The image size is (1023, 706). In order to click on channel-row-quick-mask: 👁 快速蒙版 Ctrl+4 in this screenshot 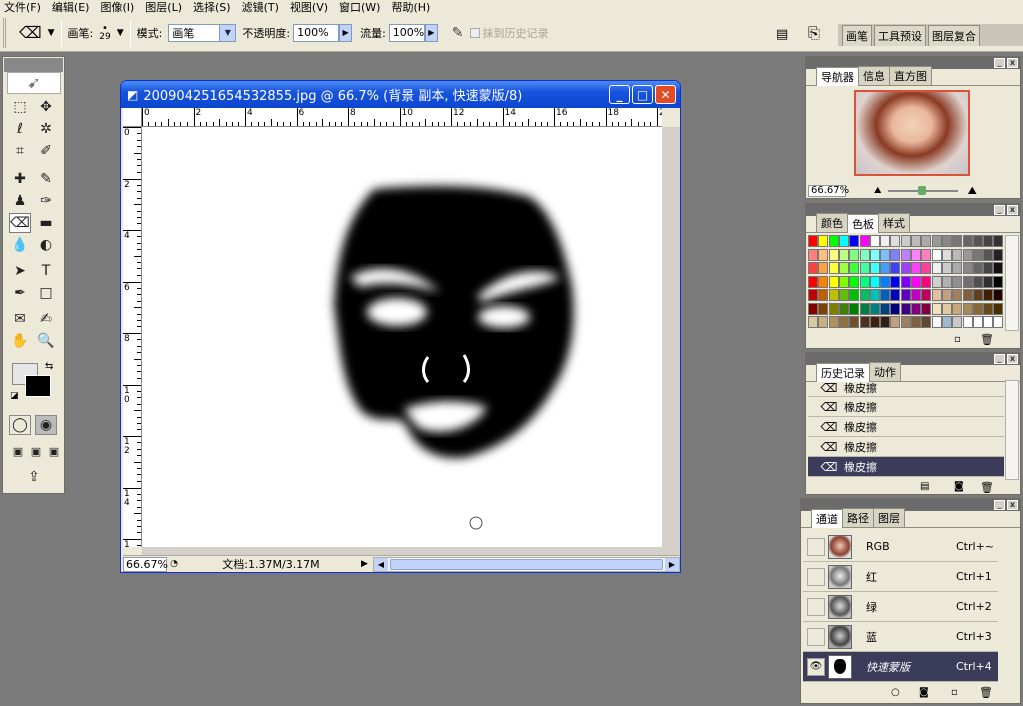, I will do `click(900, 667)`.